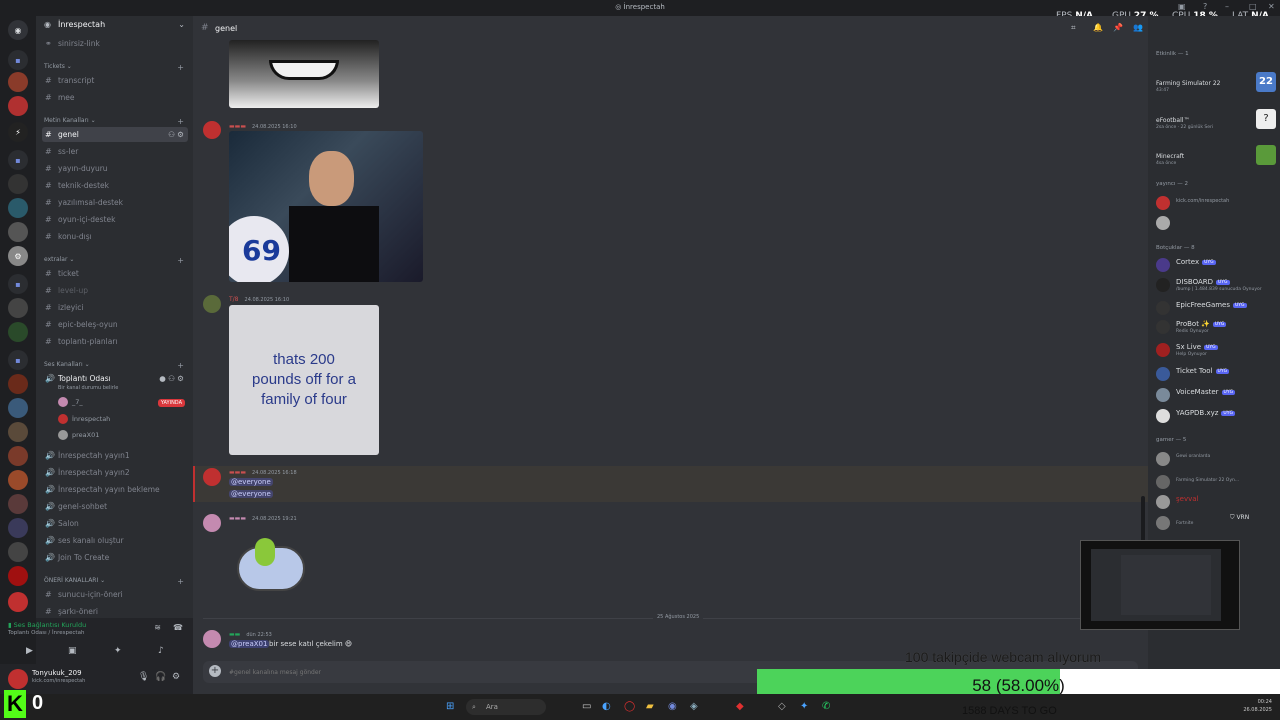 The image size is (1280, 720). What do you see at coordinates (115, 523) in the screenshot?
I see `voice-channel: 🔊 Salon` at bounding box center [115, 523].